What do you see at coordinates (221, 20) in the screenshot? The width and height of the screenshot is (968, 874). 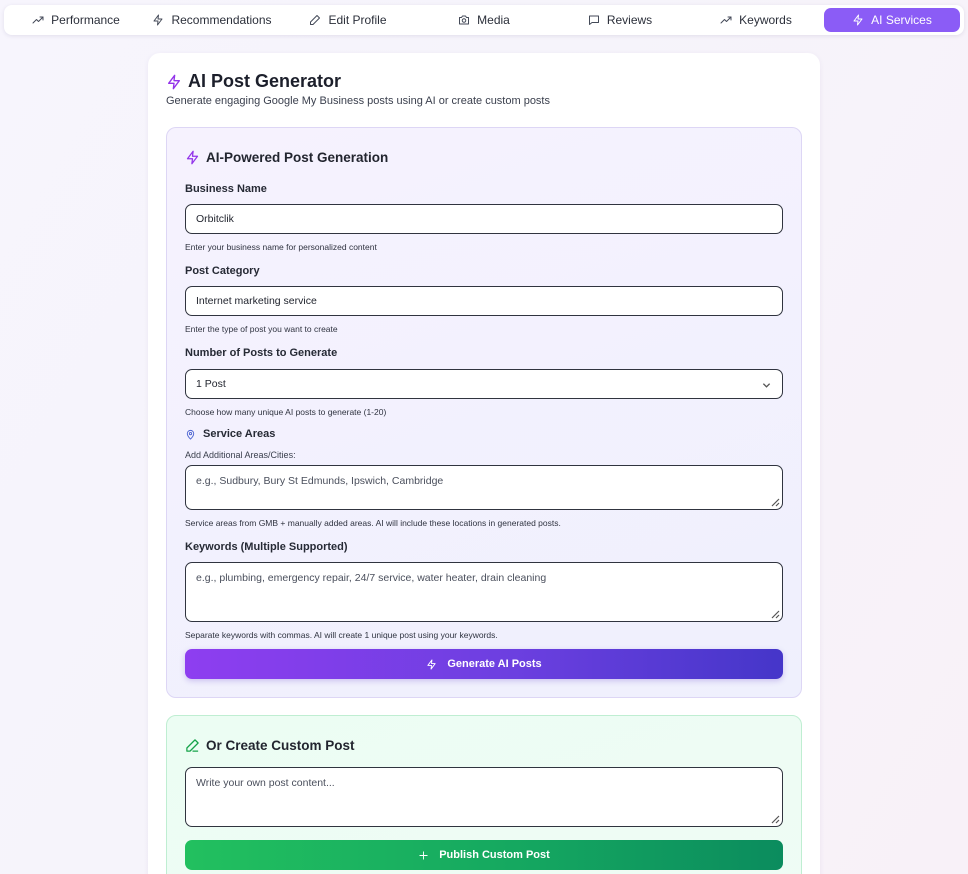 I see `tab-label: Recommendations` at bounding box center [221, 20].